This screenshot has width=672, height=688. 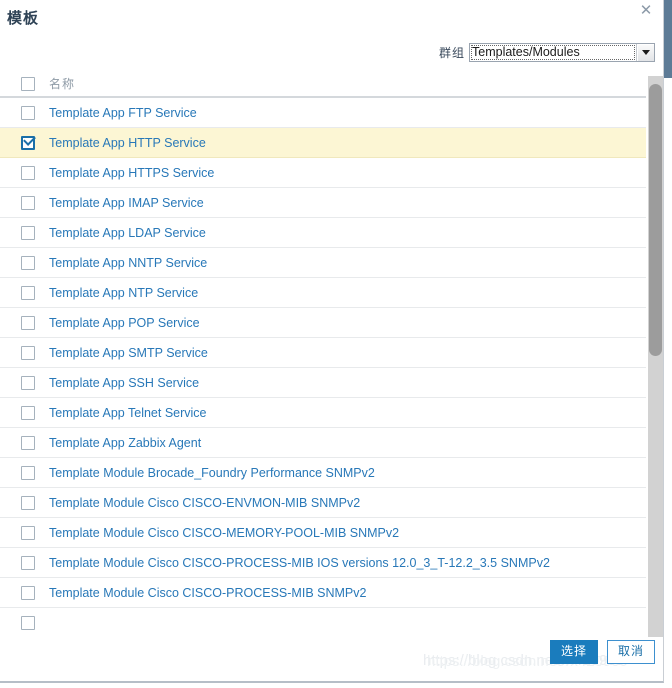 What do you see at coordinates (323, 413) in the screenshot?
I see `table-row: Template App Telnet Service` at bounding box center [323, 413].